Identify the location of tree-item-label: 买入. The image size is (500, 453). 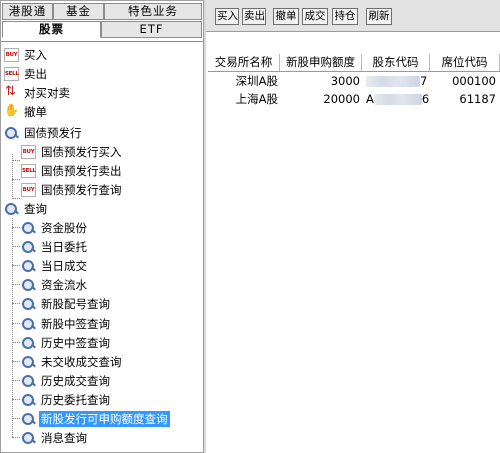
(35, 54).